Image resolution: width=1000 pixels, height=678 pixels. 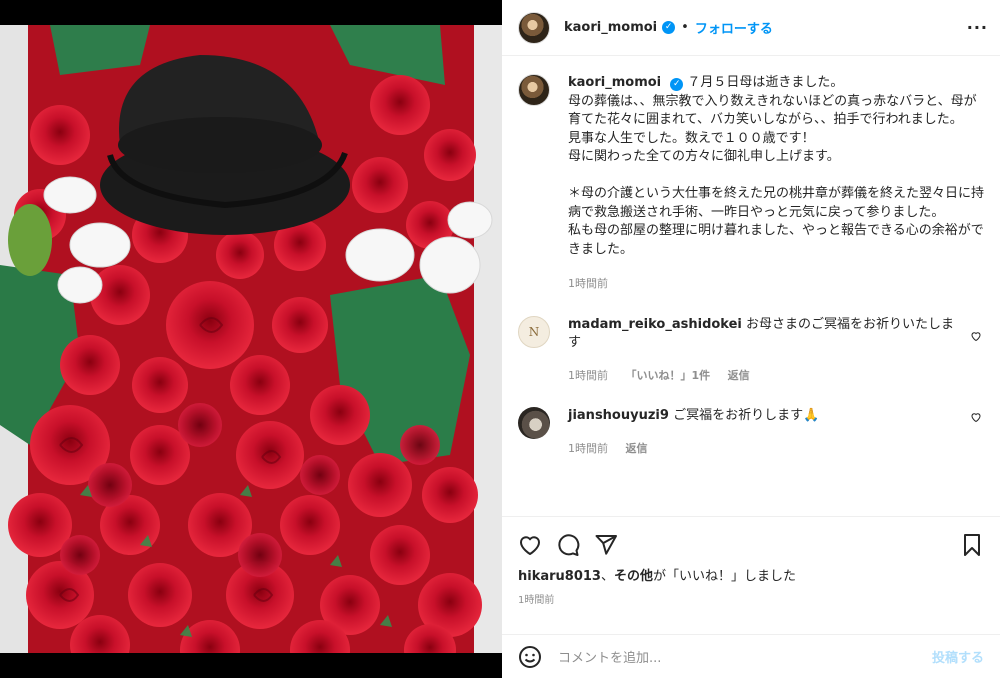 I want to click on commenter-avatar-text: N, so click(x=534, y=331).